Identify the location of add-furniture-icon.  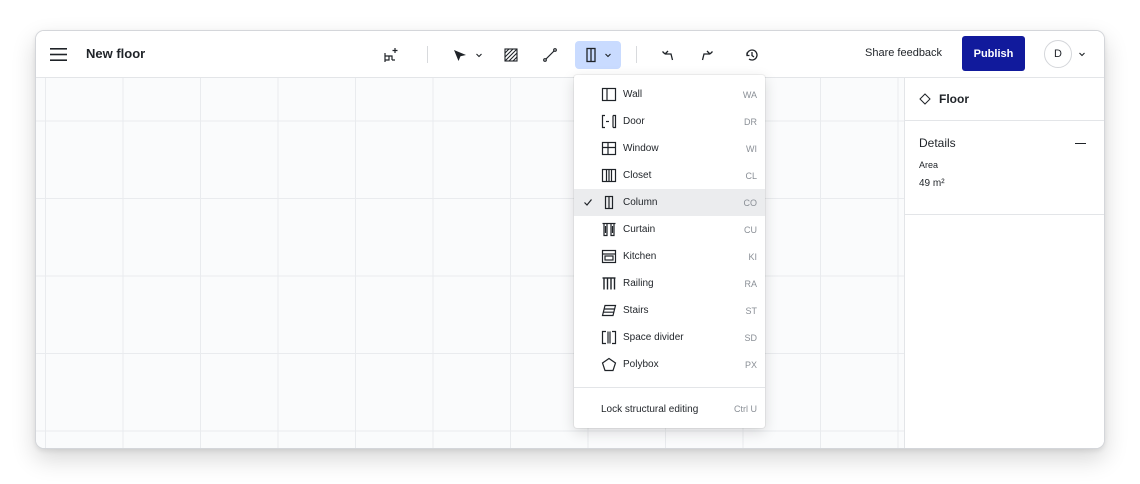
(391, 55).